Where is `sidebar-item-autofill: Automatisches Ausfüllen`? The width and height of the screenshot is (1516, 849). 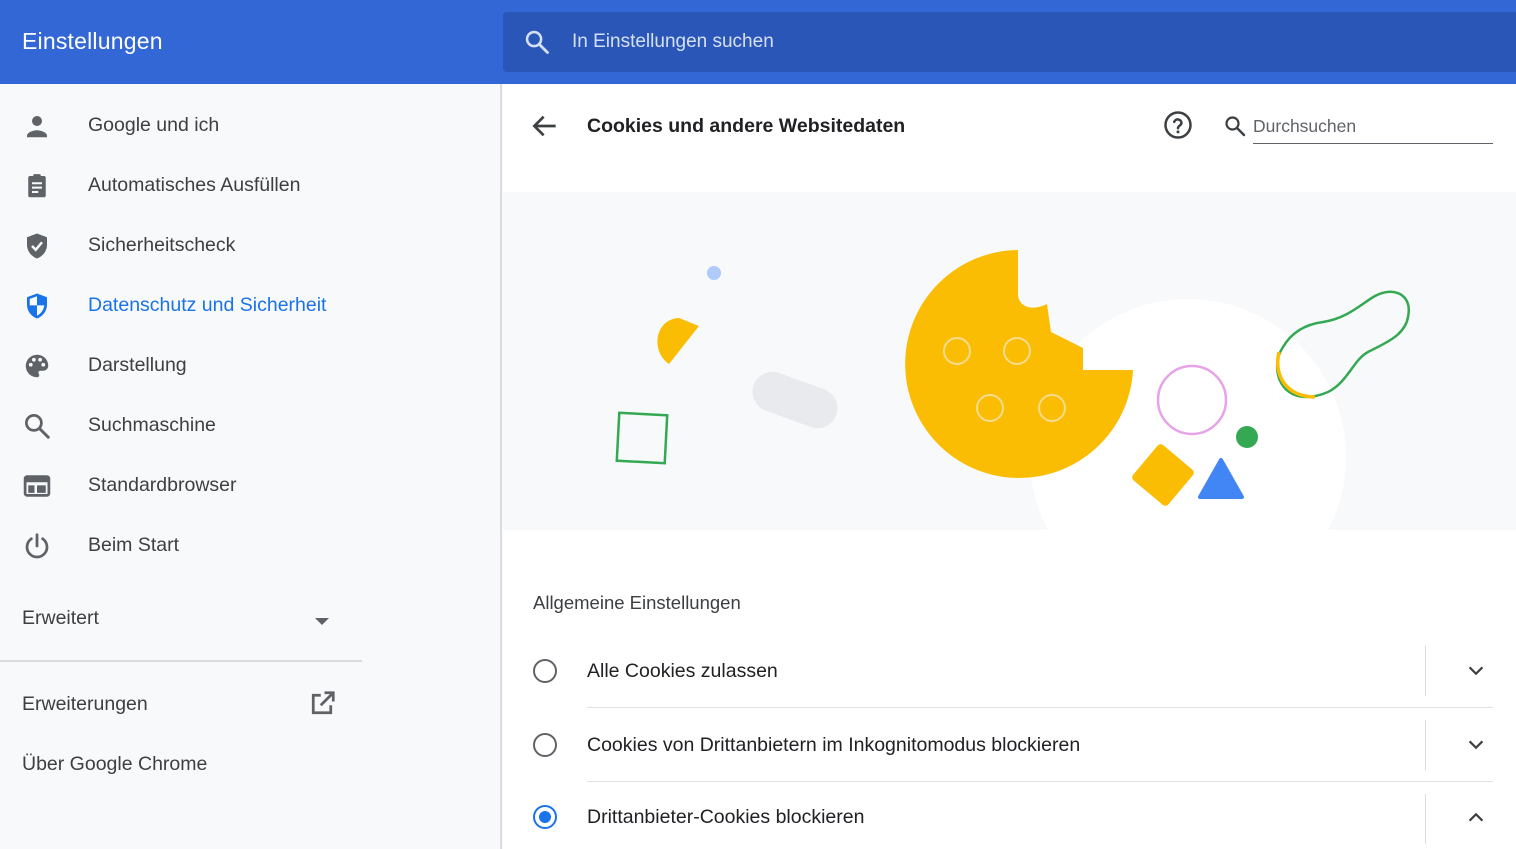
sidebar-item-autofill: Automatisches Ausfüllen is located at coordinates (250, 186).